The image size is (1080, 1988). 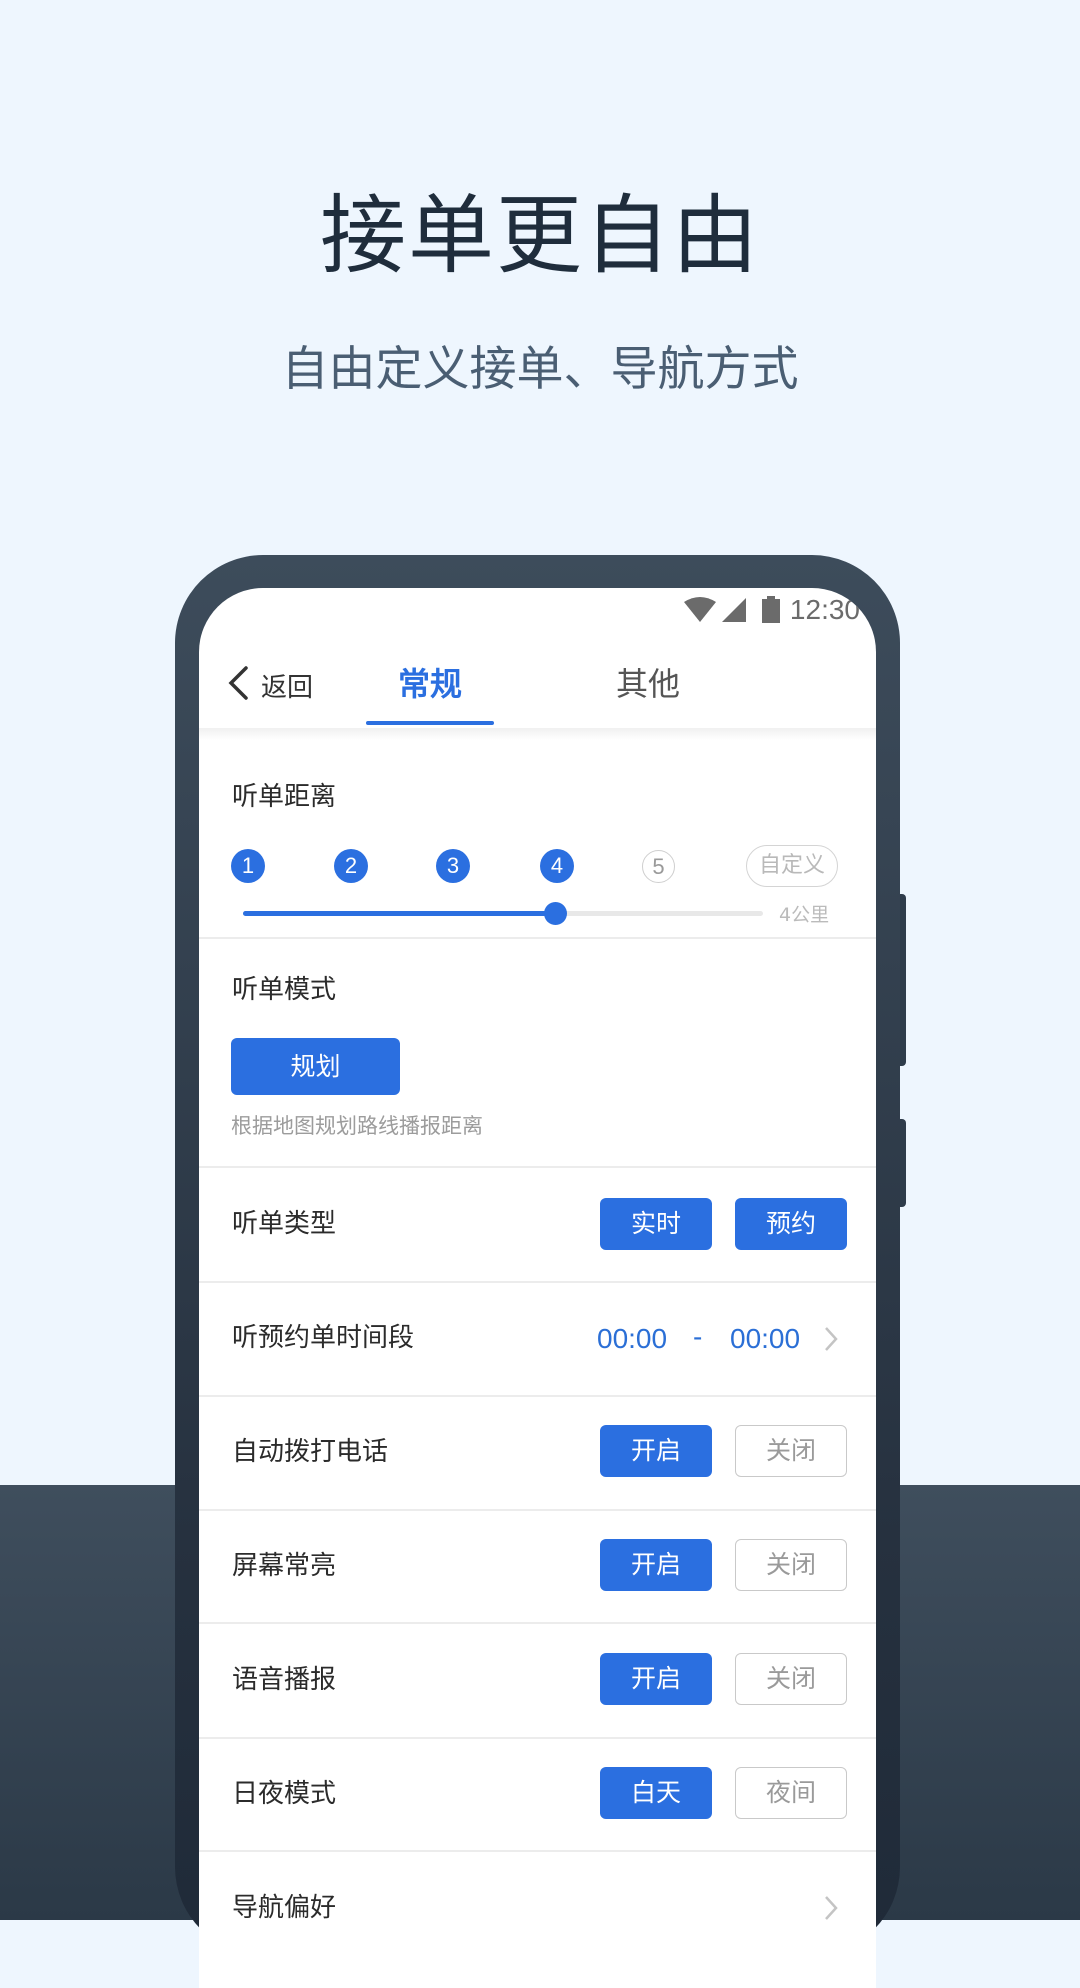 I want to click on plan-mode-button: 规划, so click(x=315, y=1066).